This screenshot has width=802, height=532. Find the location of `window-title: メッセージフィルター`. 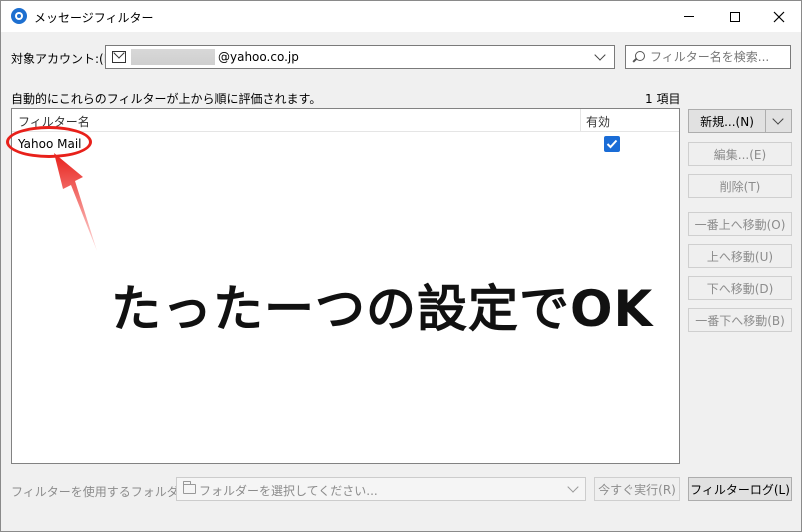

window-title: メッセージフィルター is located at coordinates (94, 18).